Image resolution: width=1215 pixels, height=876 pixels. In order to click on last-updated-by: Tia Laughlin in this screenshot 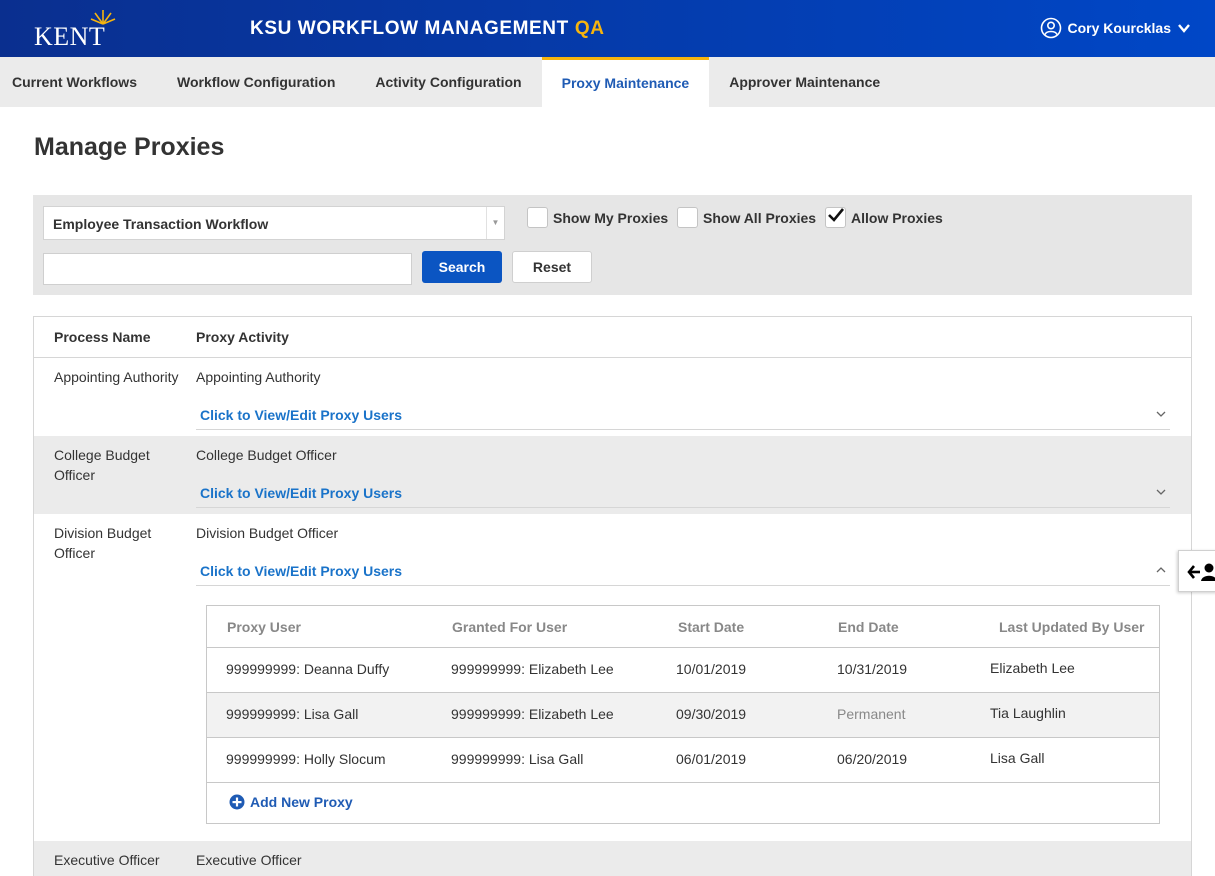, I will do `click(1028, 713)`.